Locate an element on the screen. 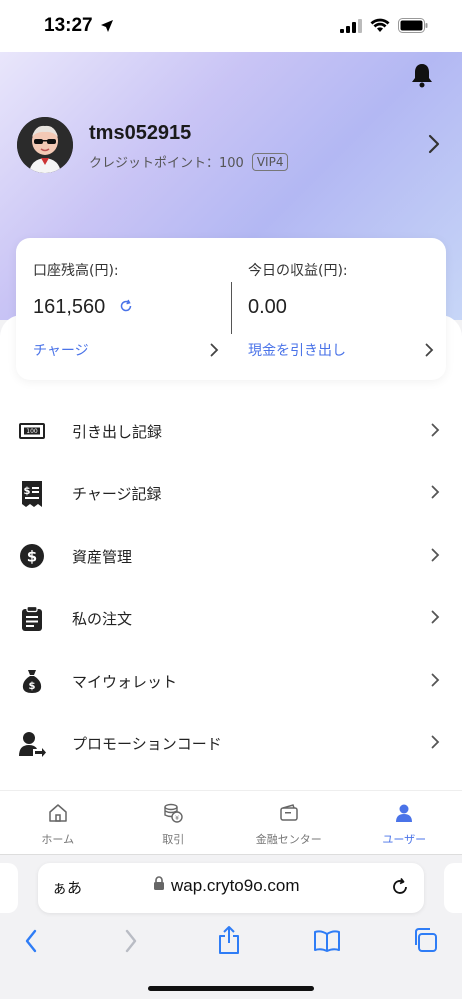  menu-label: マイウォレット is located at coordinates (125, 681).